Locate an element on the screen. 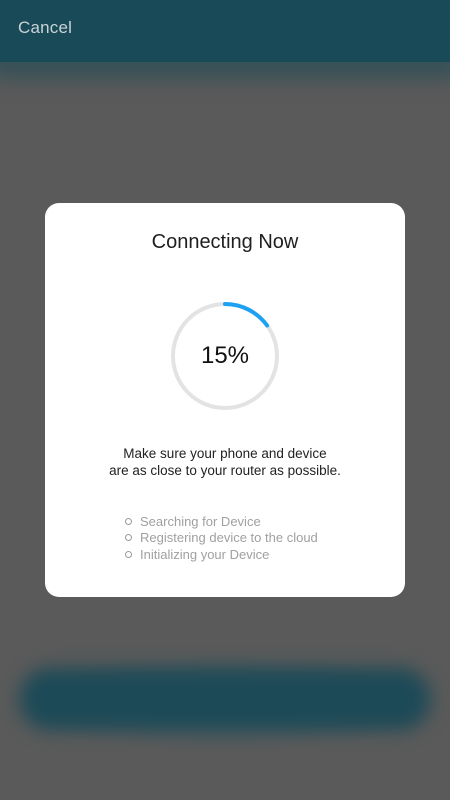 The height and width of the screenshot is (800, 450). progress-ring: 15% is located at coordinates (225, 356).